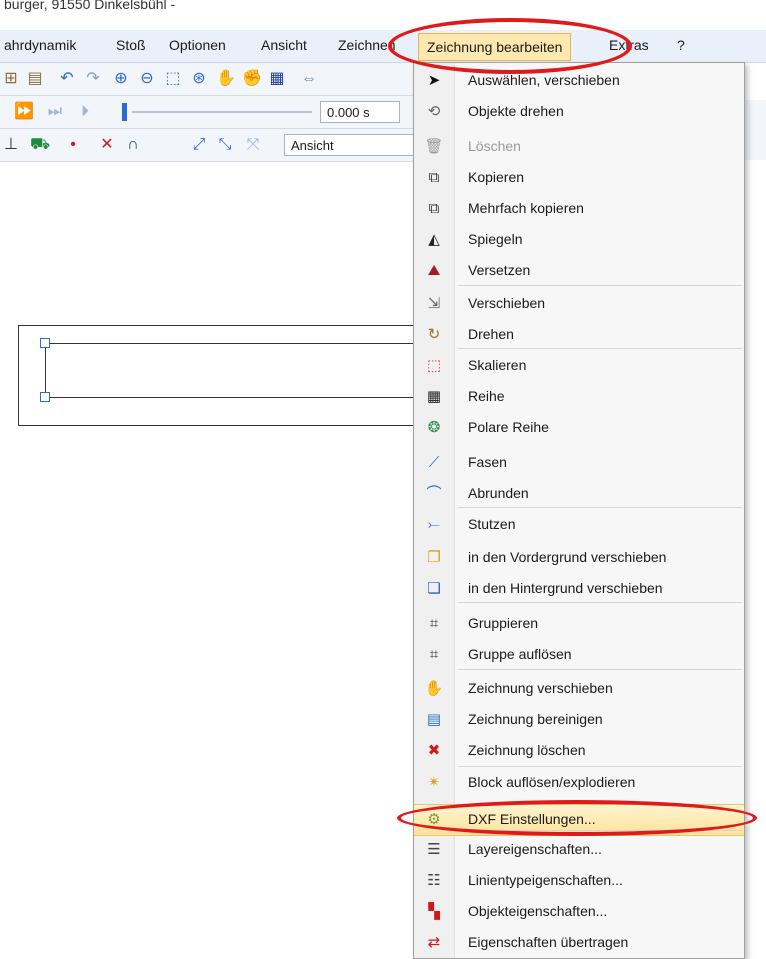 Image resolution: width=766 pixels, height=959 pixels. Describe the element at coordinates (226, 79) in the screenshot. I see `pan-icon: ✋` at that location.